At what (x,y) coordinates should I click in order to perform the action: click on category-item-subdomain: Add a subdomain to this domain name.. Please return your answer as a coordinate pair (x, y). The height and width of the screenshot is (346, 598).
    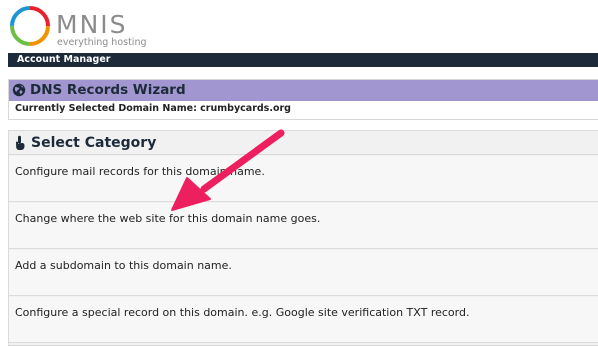
    Looking at the image, I should click on (303, 273).